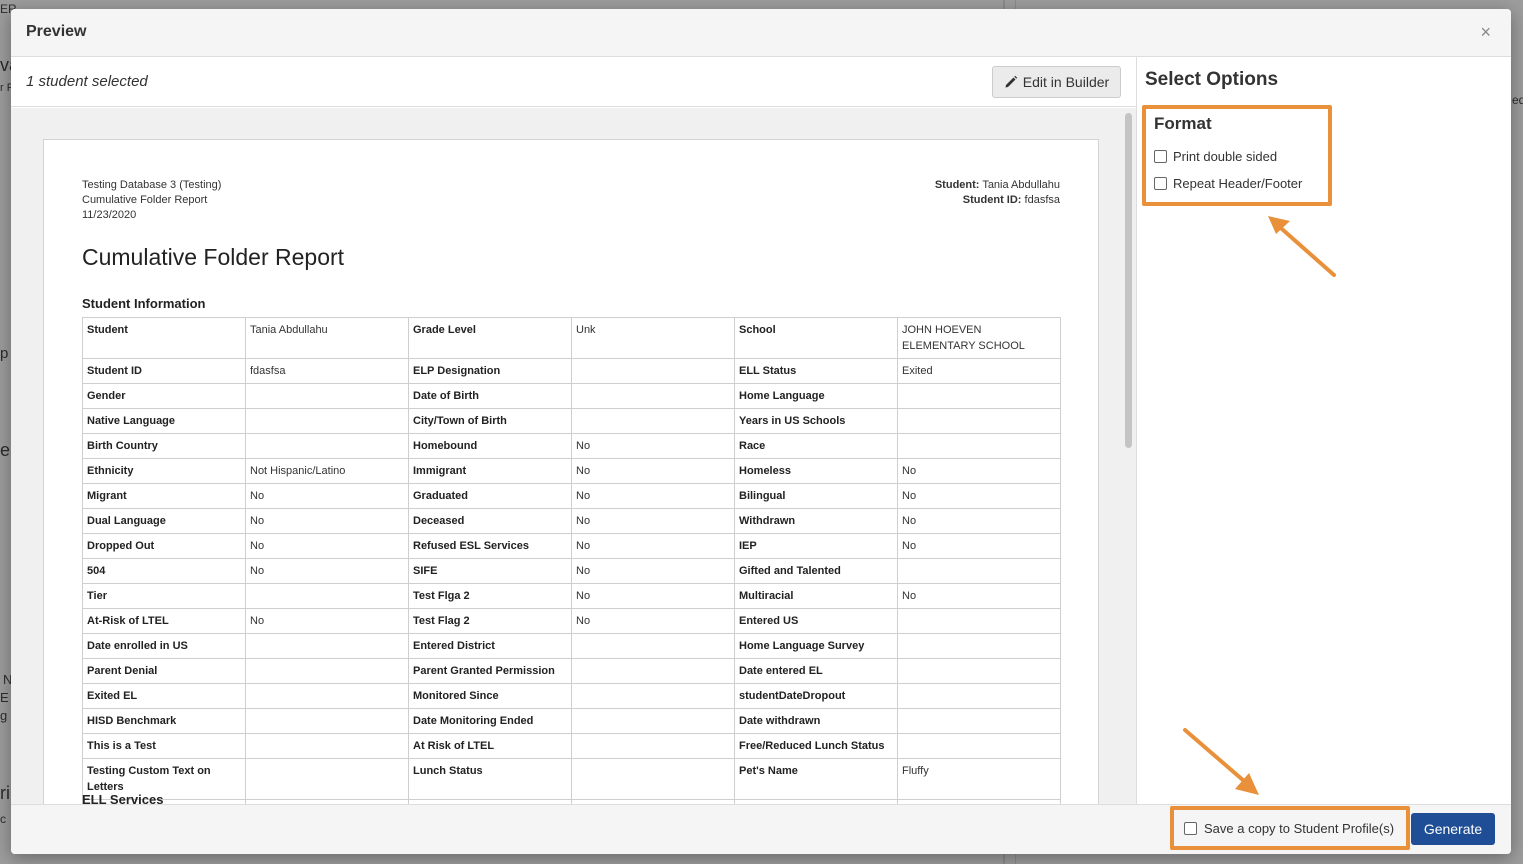 The height and width of the screenshot is (864, 1523). What do you see at coordinates (816, 496) in the screenshot?
I see `field-label: Bilingual` at bounding box center [816, 496].